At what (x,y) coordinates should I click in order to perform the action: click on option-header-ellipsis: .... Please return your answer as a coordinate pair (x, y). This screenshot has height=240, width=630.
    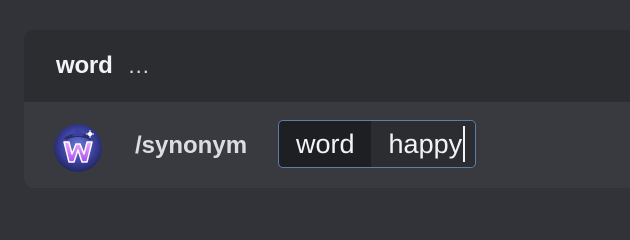
    Looking at the image, I should click on (139, 65).